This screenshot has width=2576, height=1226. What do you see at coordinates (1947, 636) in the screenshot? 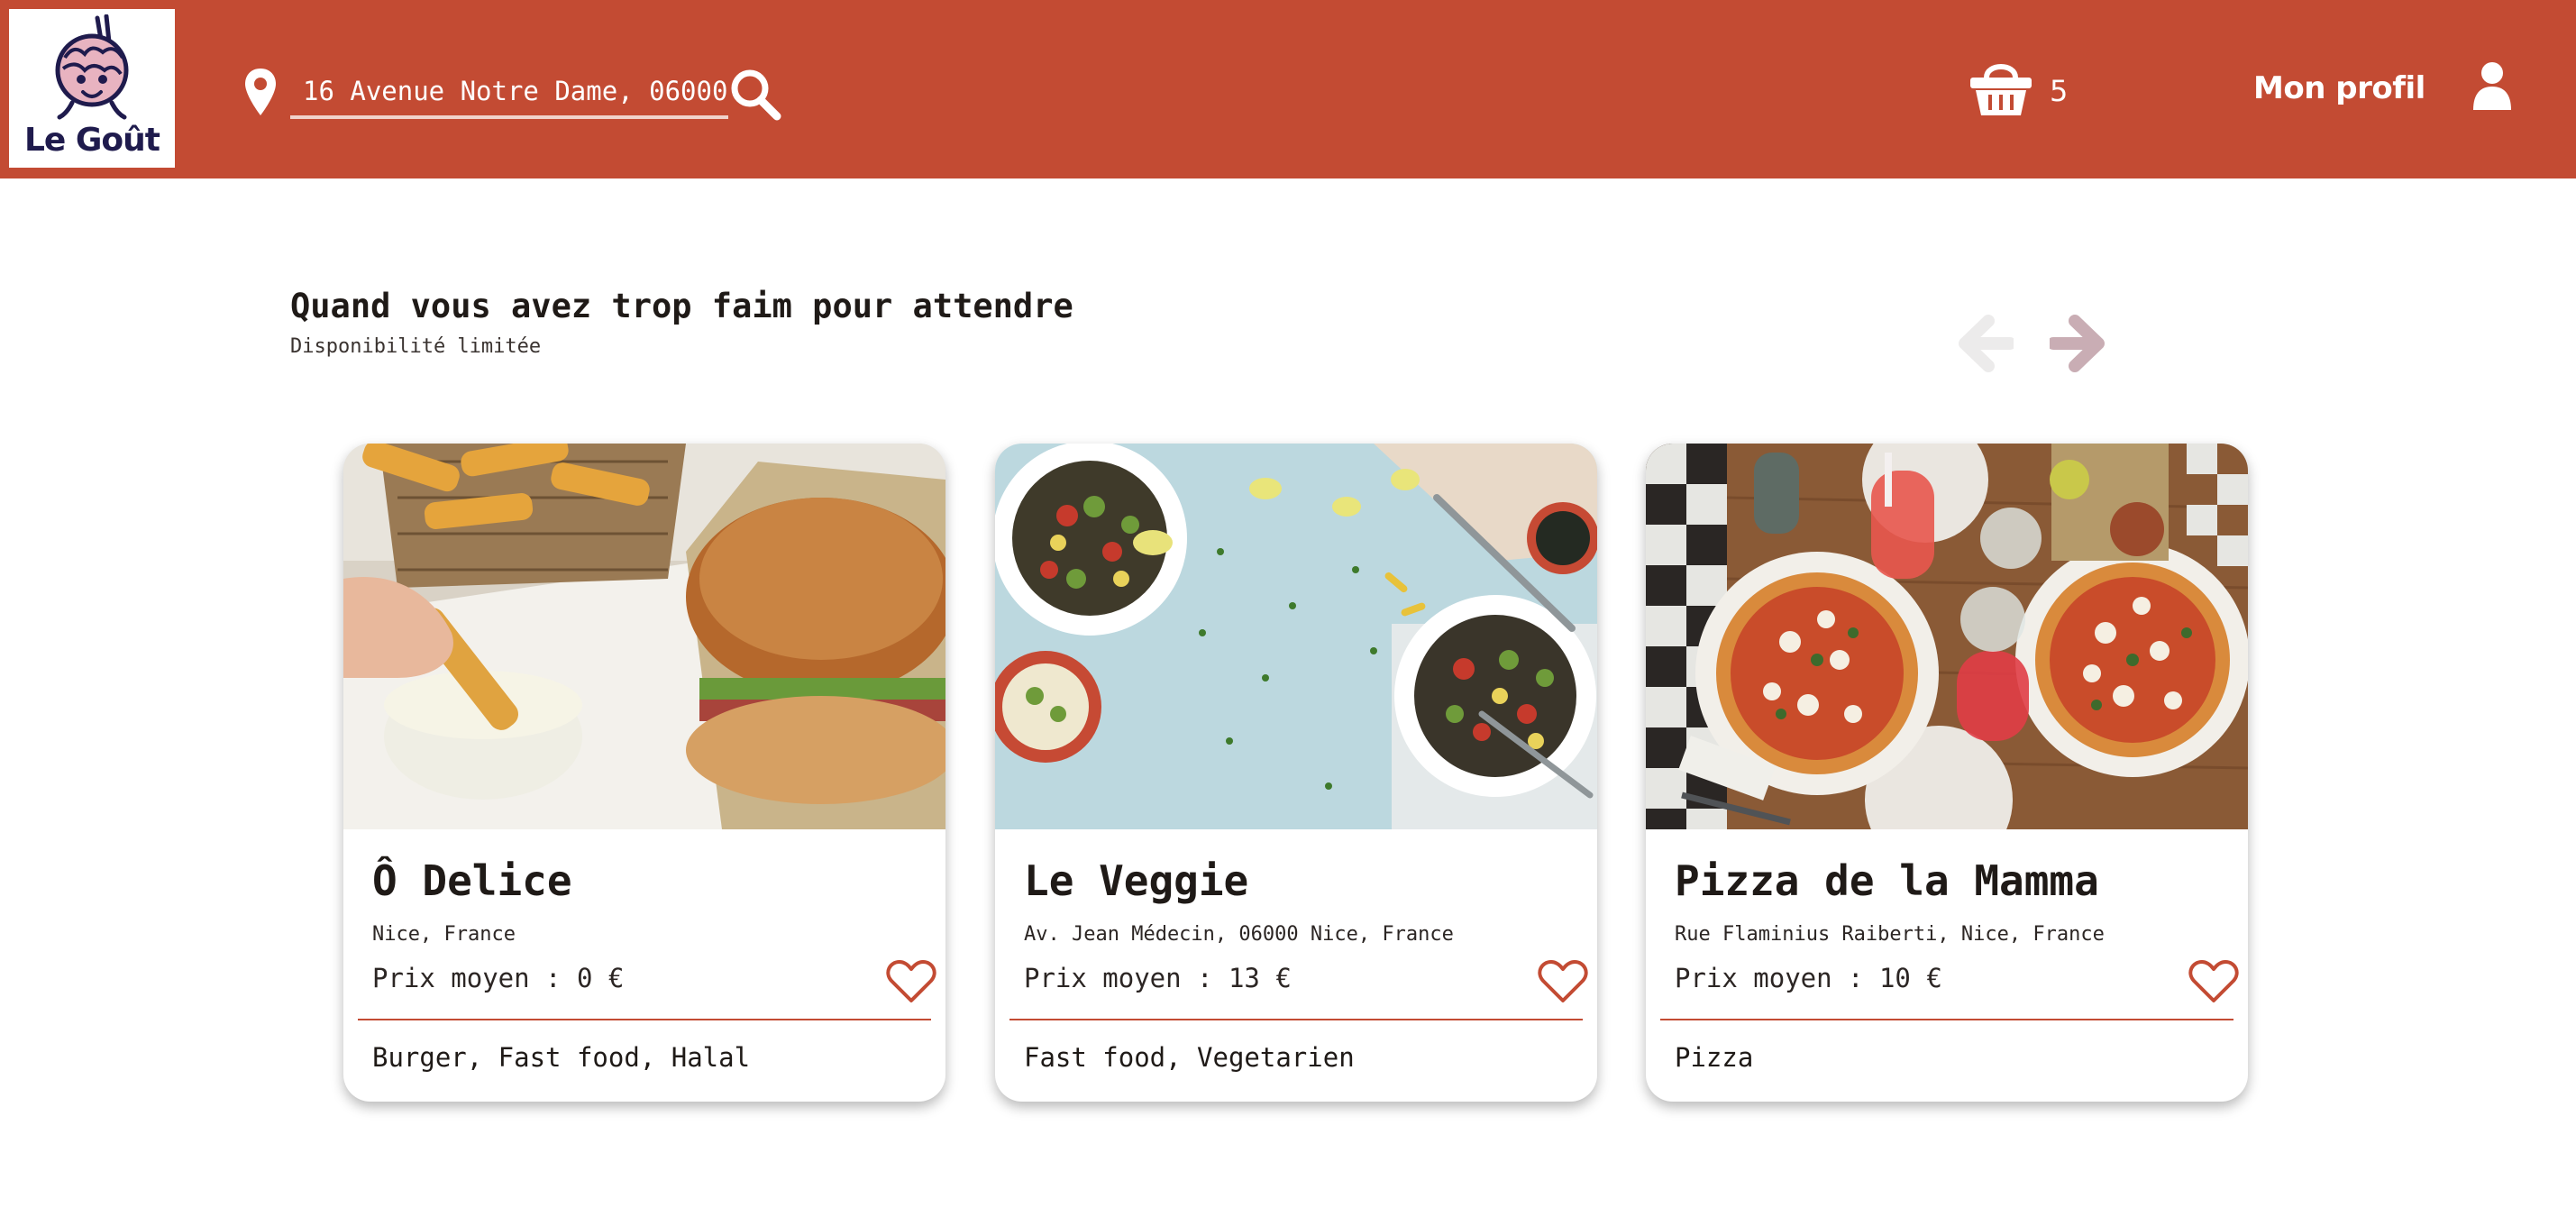
I see `pizzas-table-photo` at bounding box center [1947, 636].